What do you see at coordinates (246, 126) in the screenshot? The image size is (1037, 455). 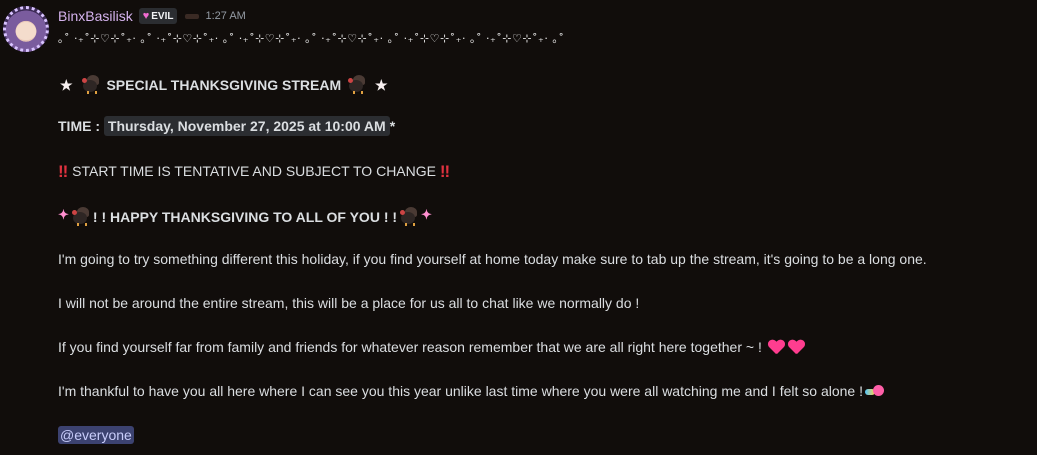 I see `time-timestamp: Thursday, November 27, 2025 at 10:00 AM` at bounding box center [246, 126].